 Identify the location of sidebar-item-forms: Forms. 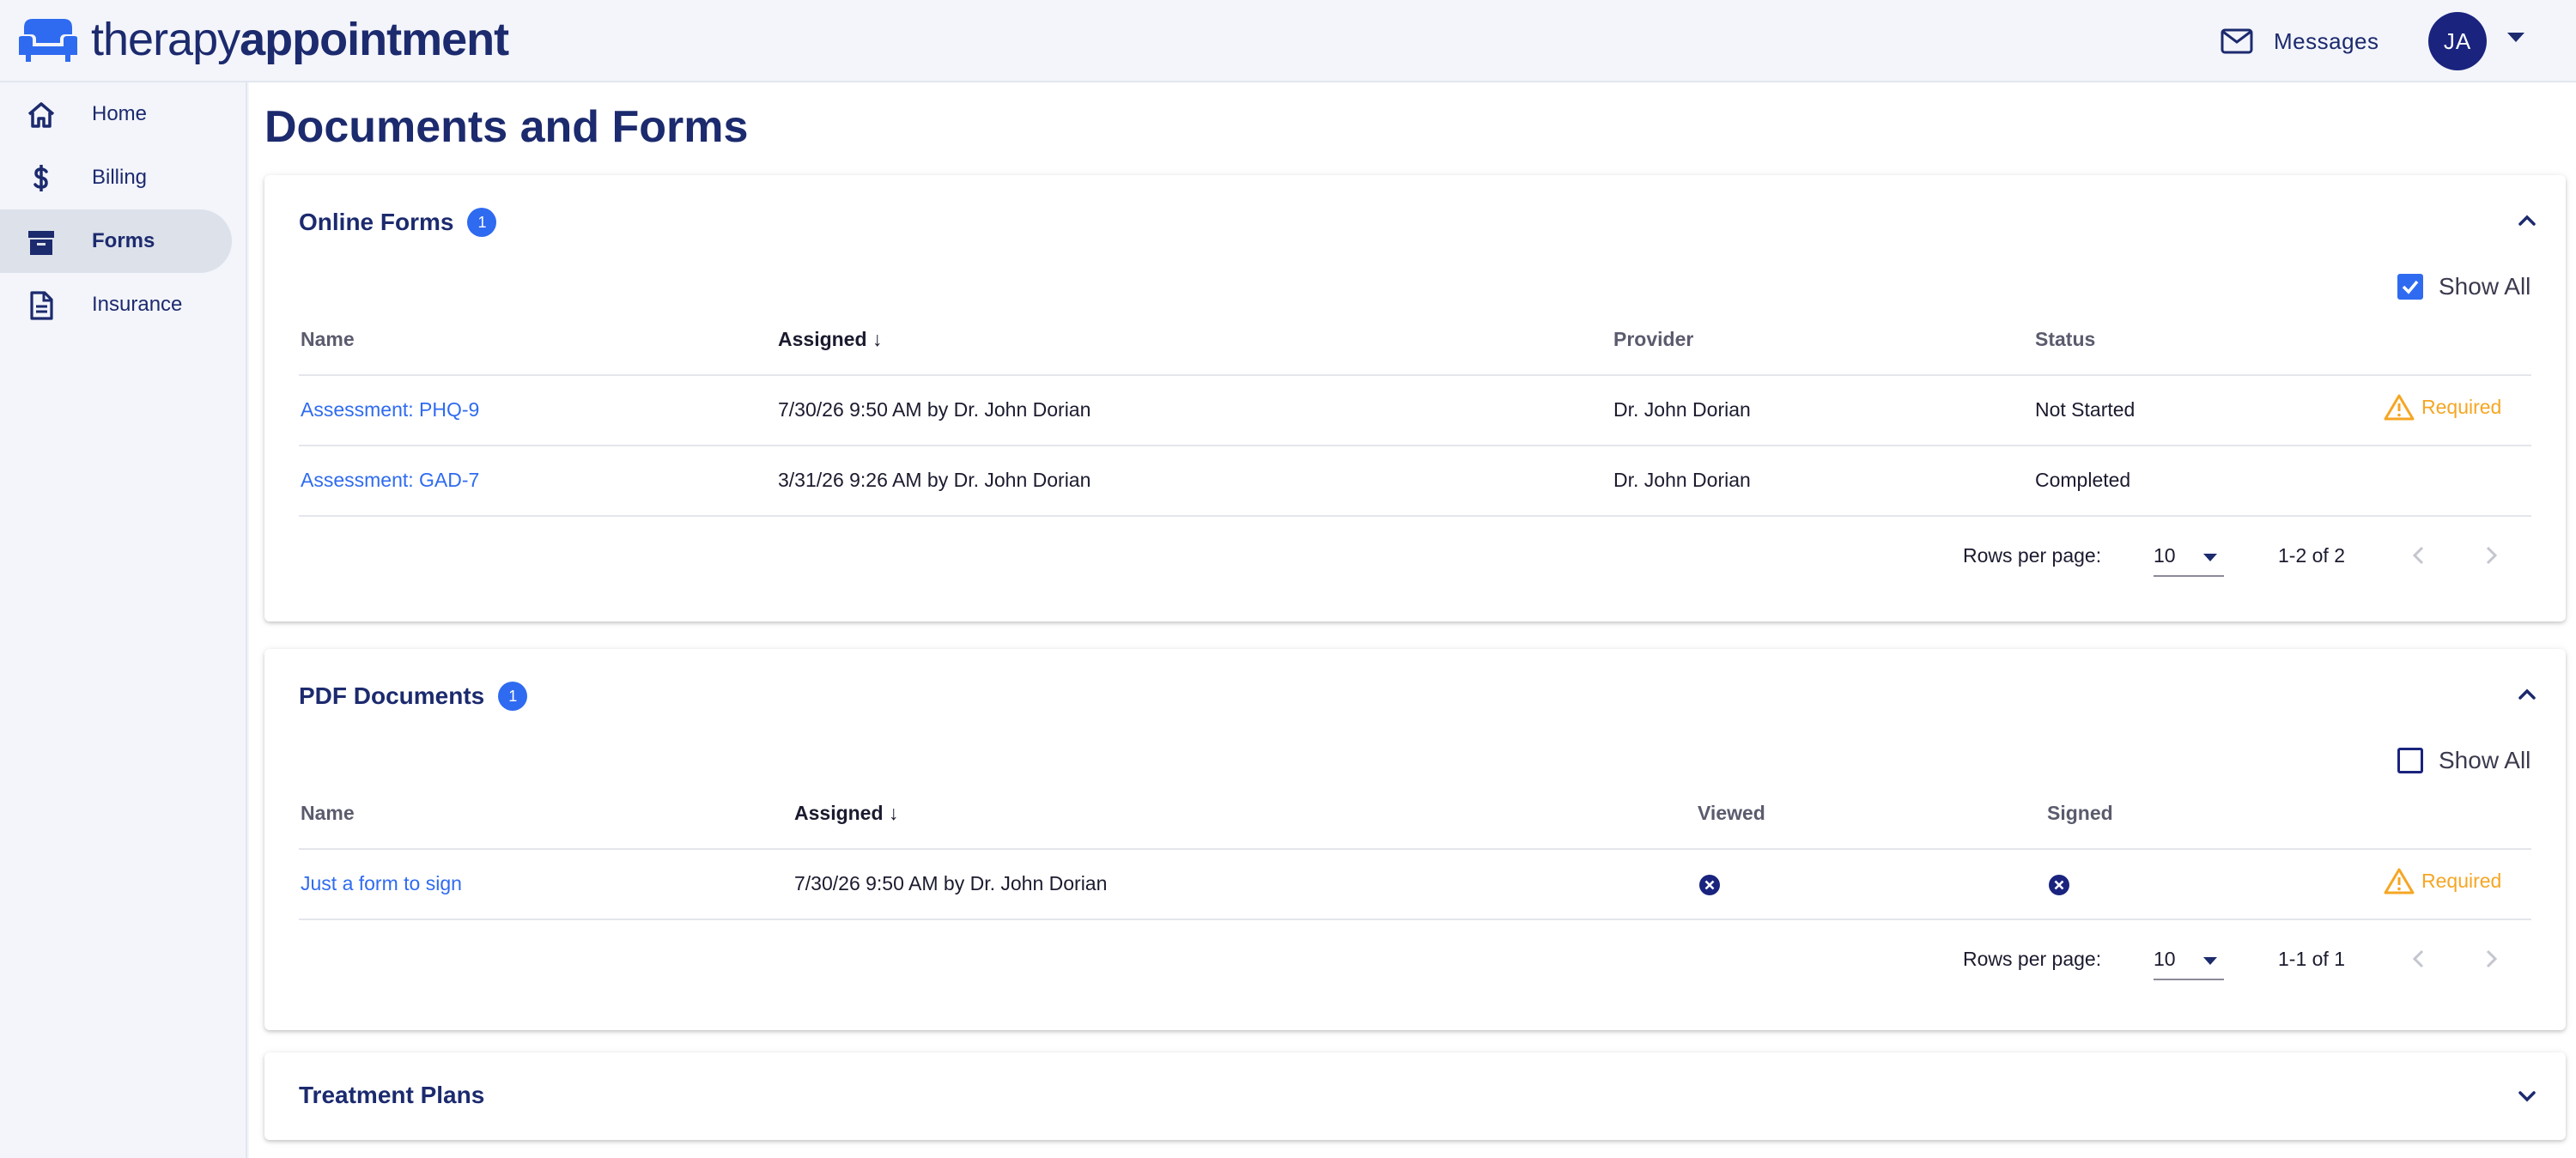
(116, 241).